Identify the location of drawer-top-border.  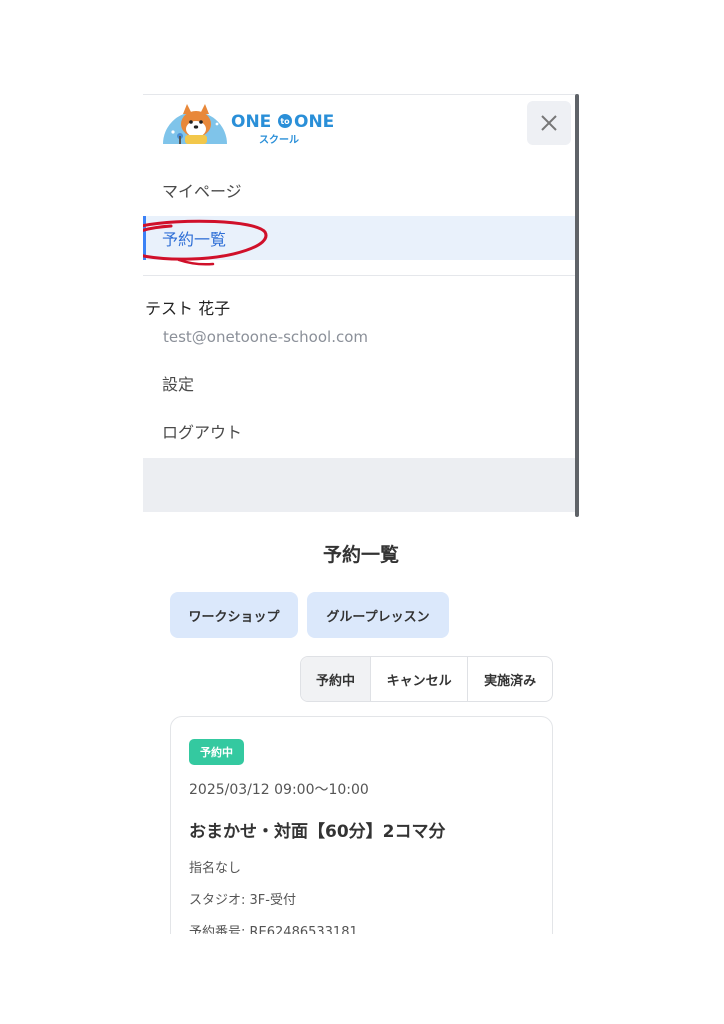
(361, 94).